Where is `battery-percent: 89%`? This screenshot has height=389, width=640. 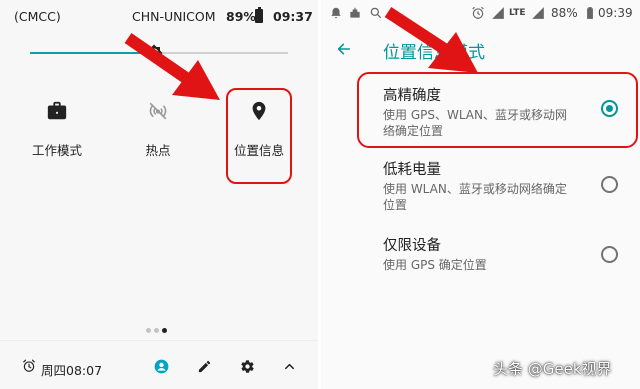
battery-percent: 89% is located at coordinates (241, 16).